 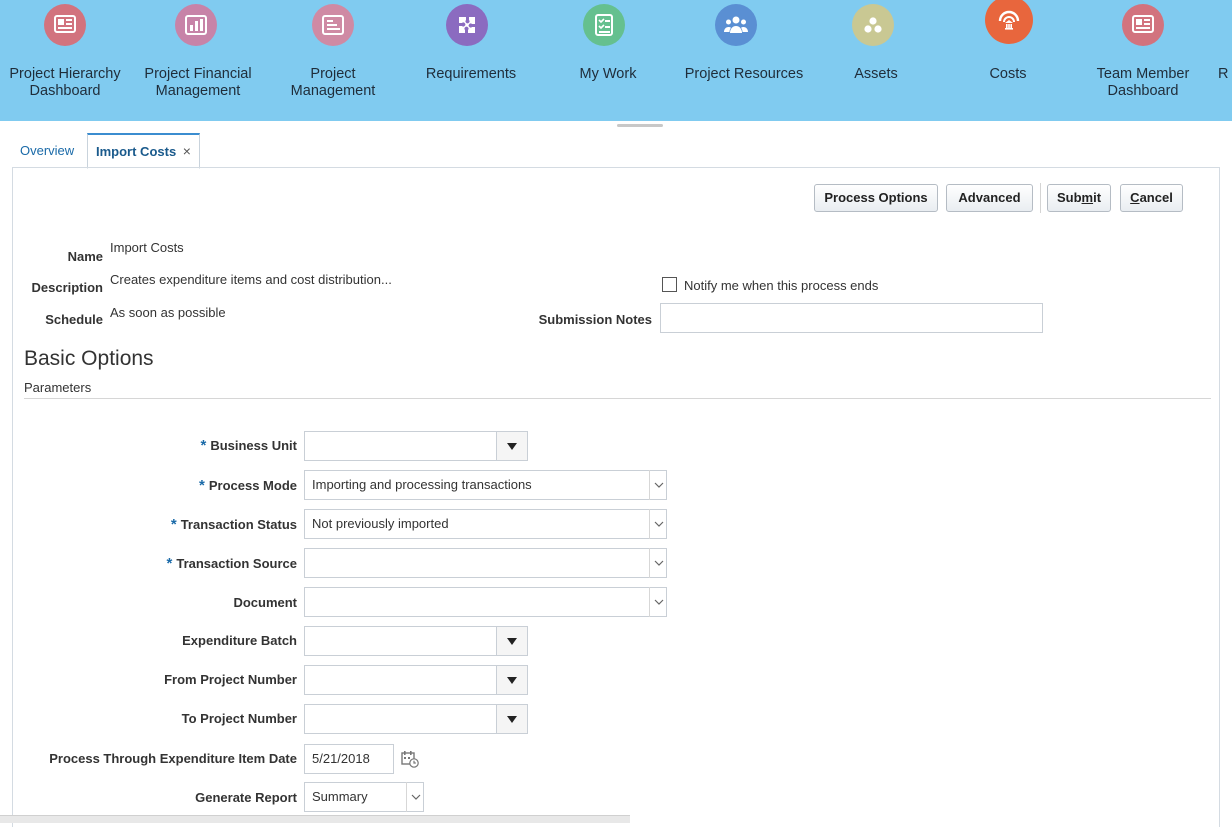 I want to click on generate-report-label: Generate Report, so click(x=246, y=797).